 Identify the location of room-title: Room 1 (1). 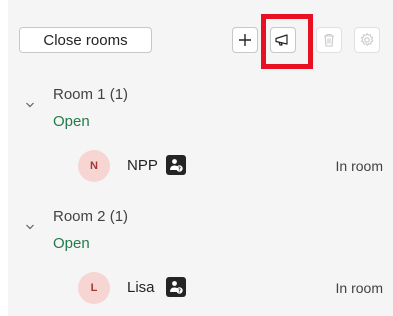
(91, 94).